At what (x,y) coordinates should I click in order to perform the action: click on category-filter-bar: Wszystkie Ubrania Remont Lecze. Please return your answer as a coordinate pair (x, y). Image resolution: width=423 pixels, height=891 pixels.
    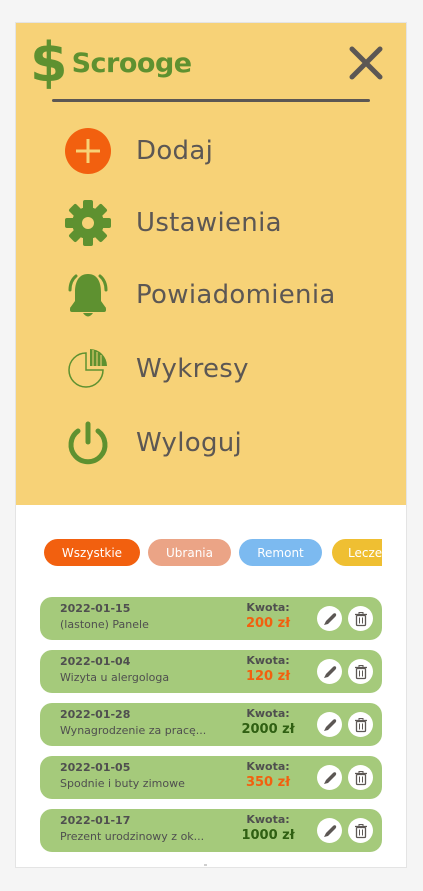
    Looking at the image, I should click on (213, 554).